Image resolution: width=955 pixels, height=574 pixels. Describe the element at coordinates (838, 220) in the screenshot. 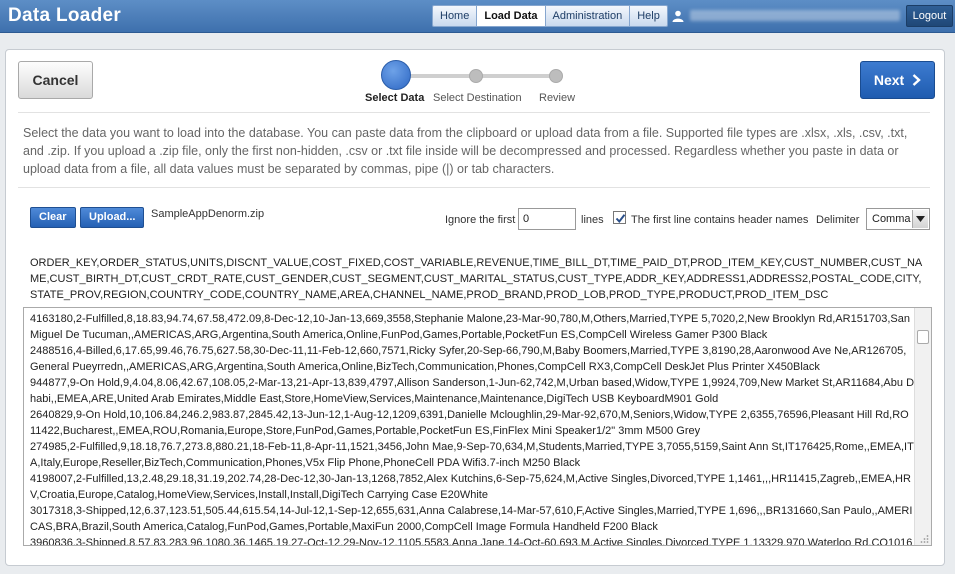

I see `delimiter-label: Delimiter` at that location.